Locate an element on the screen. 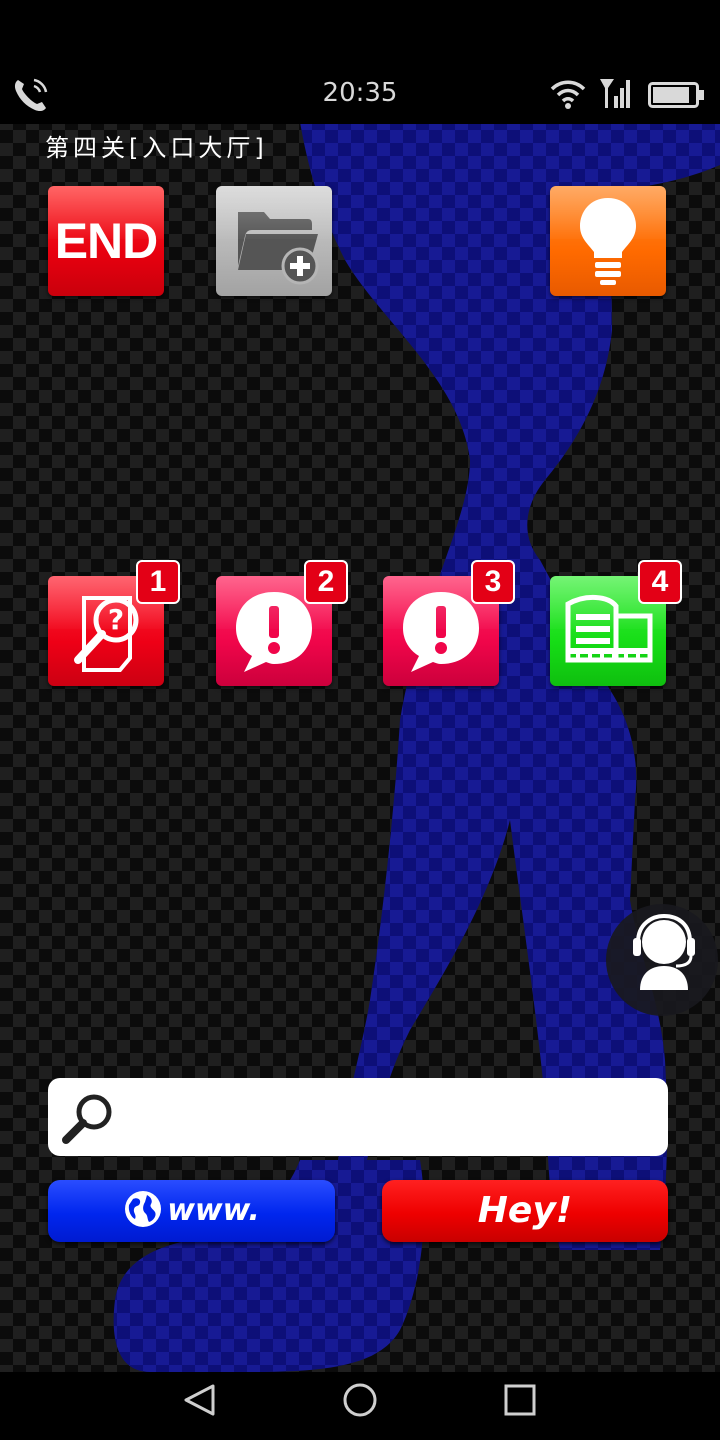 This screenshot has width=720, height=1440. home-icon is located at coordinates (360, 1406).